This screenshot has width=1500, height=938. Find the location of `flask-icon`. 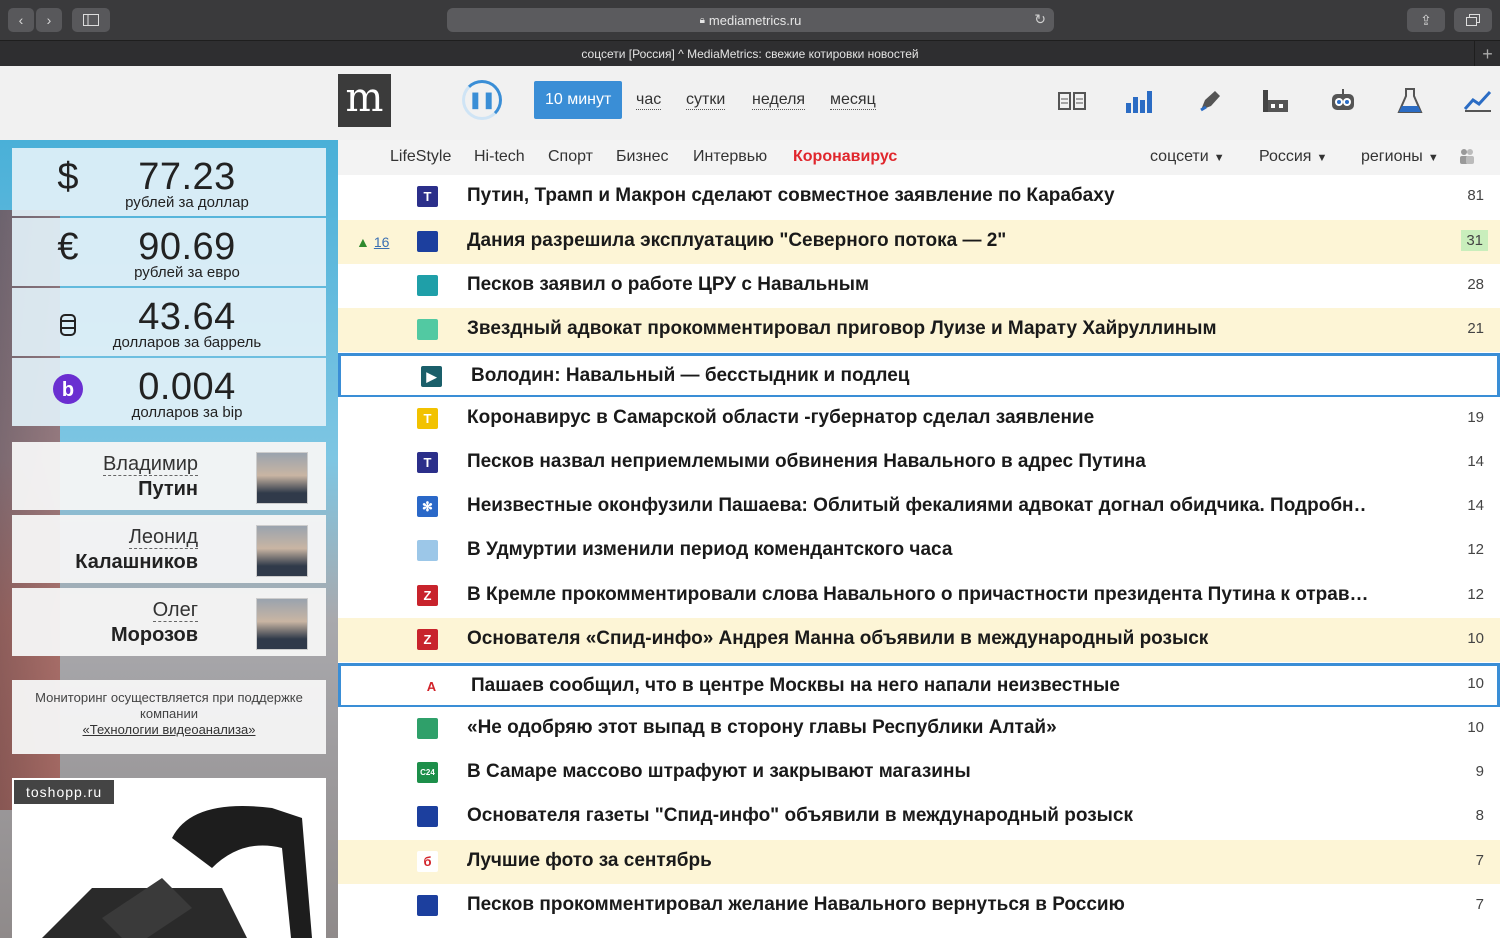

flask-icon is located at coordinates (1410, 101).